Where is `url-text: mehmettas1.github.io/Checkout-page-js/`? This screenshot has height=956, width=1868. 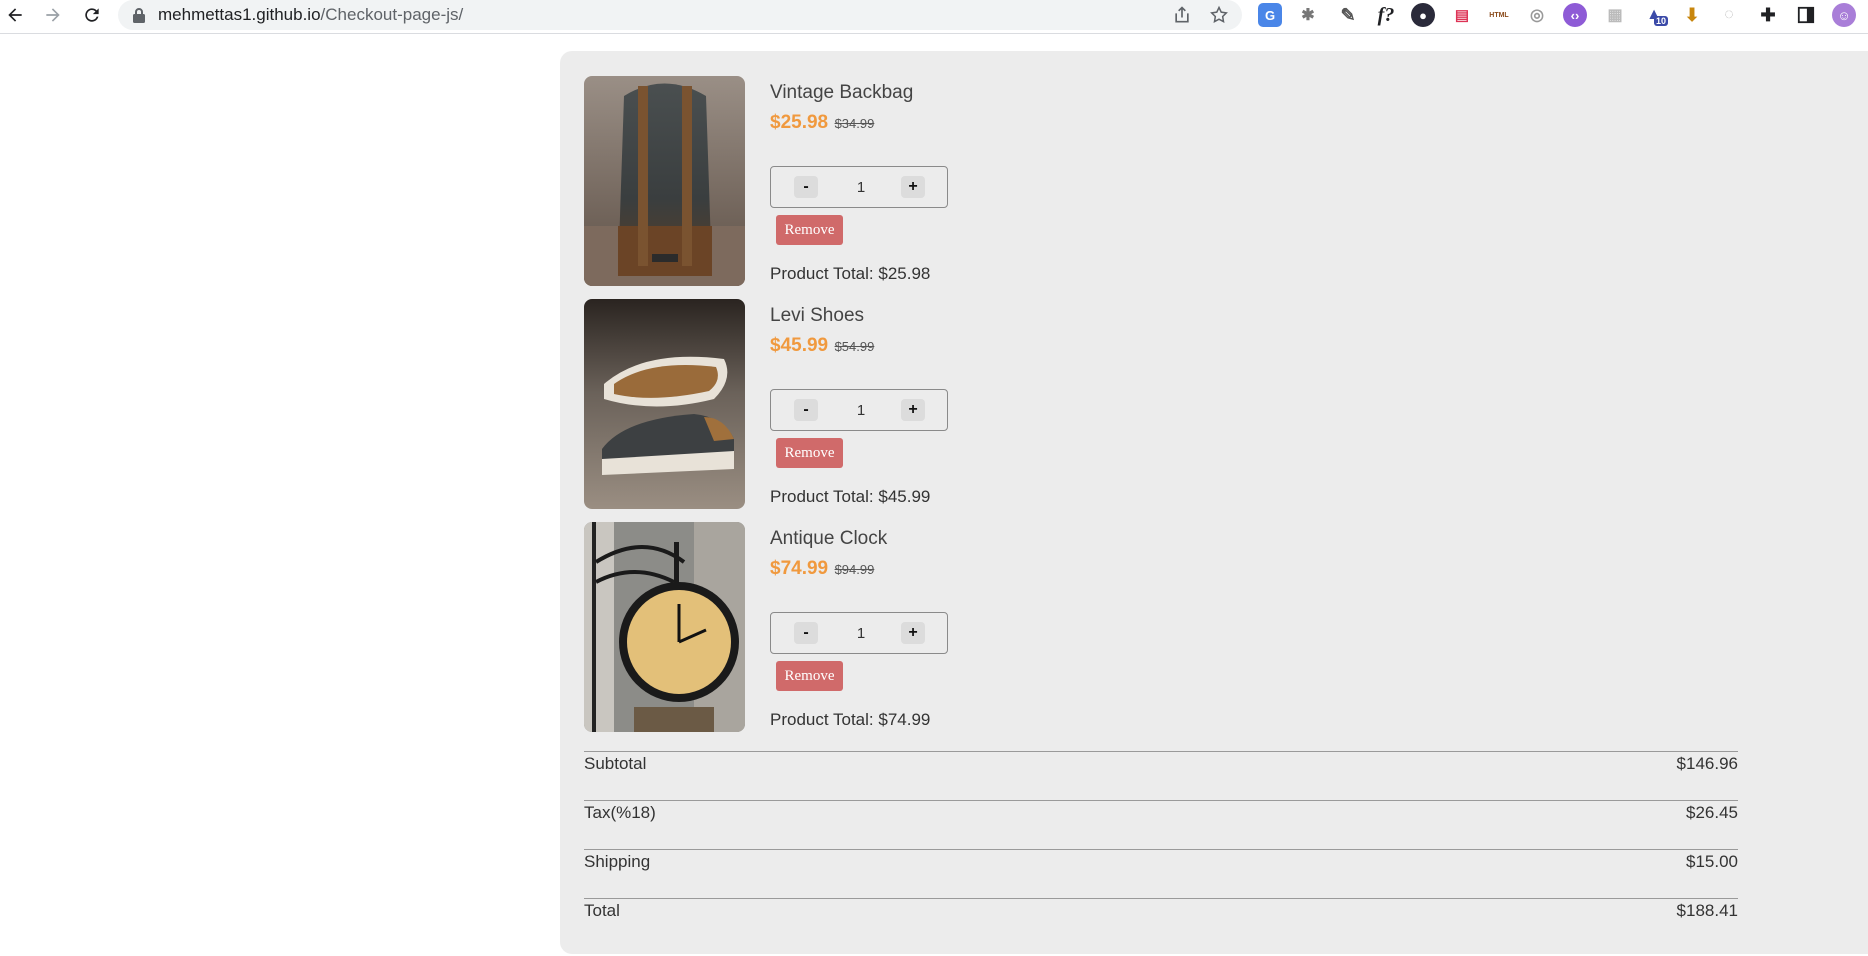 url-text: mehmettas1.github.io/Checkout-page-js/ is located at coordinates (310, 15).